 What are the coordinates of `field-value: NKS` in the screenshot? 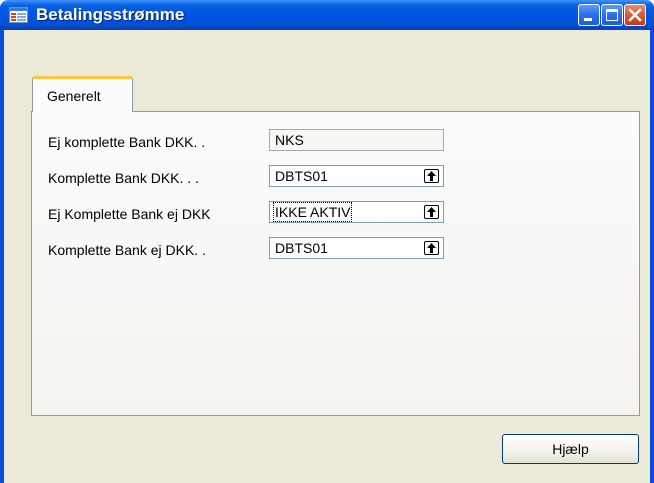 It's located at (289, 140).